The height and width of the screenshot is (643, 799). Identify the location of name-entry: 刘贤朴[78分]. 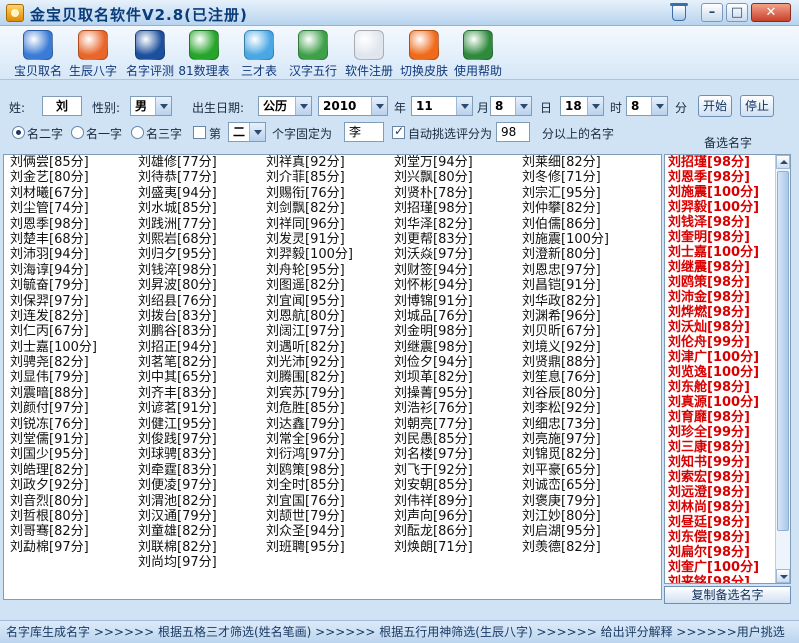
(433, 193).